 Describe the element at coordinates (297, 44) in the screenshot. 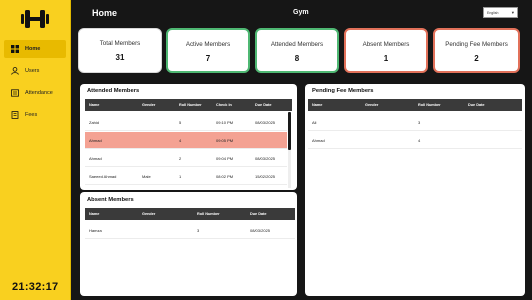

I see `card-label: Attended Members` at that location.